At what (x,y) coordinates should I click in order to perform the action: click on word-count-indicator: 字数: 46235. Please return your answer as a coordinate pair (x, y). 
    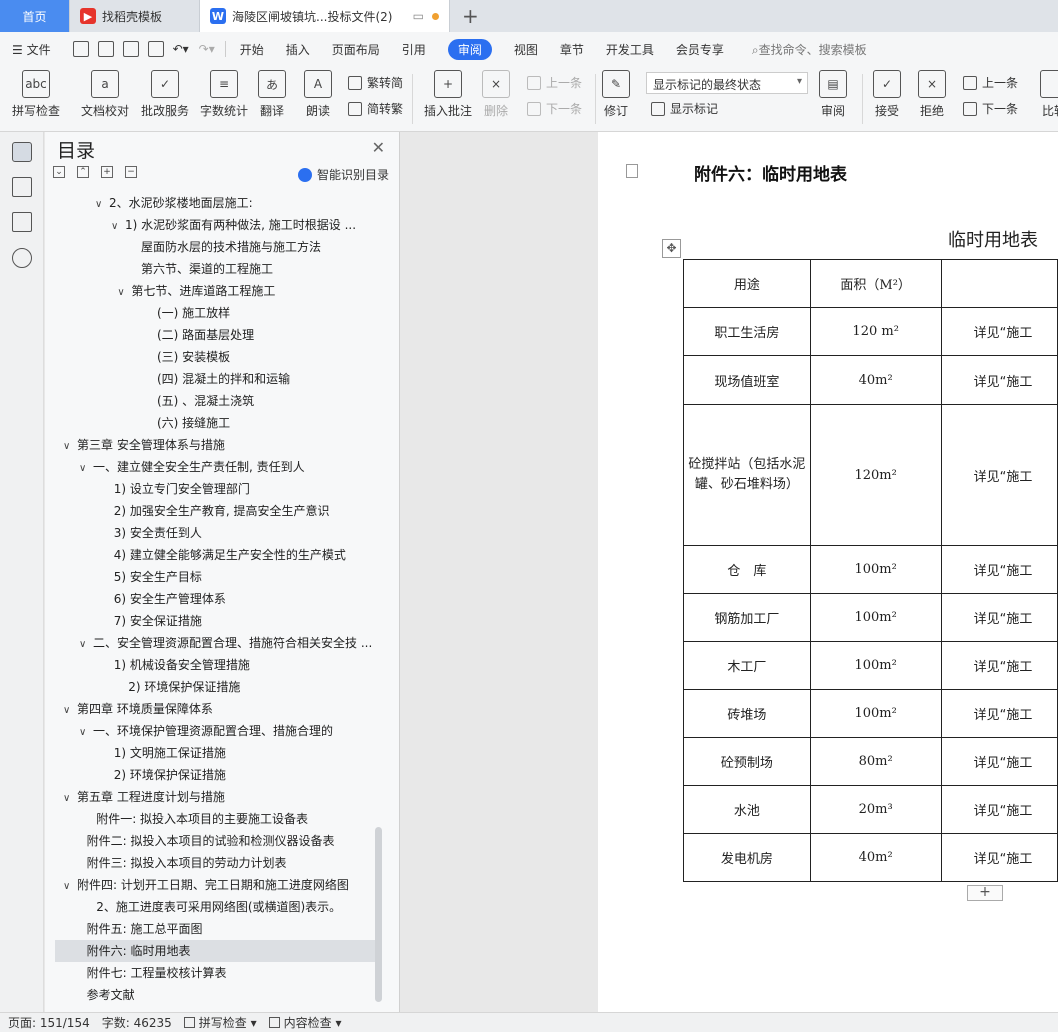
    Looking at the image, I should click on (137, 1022).